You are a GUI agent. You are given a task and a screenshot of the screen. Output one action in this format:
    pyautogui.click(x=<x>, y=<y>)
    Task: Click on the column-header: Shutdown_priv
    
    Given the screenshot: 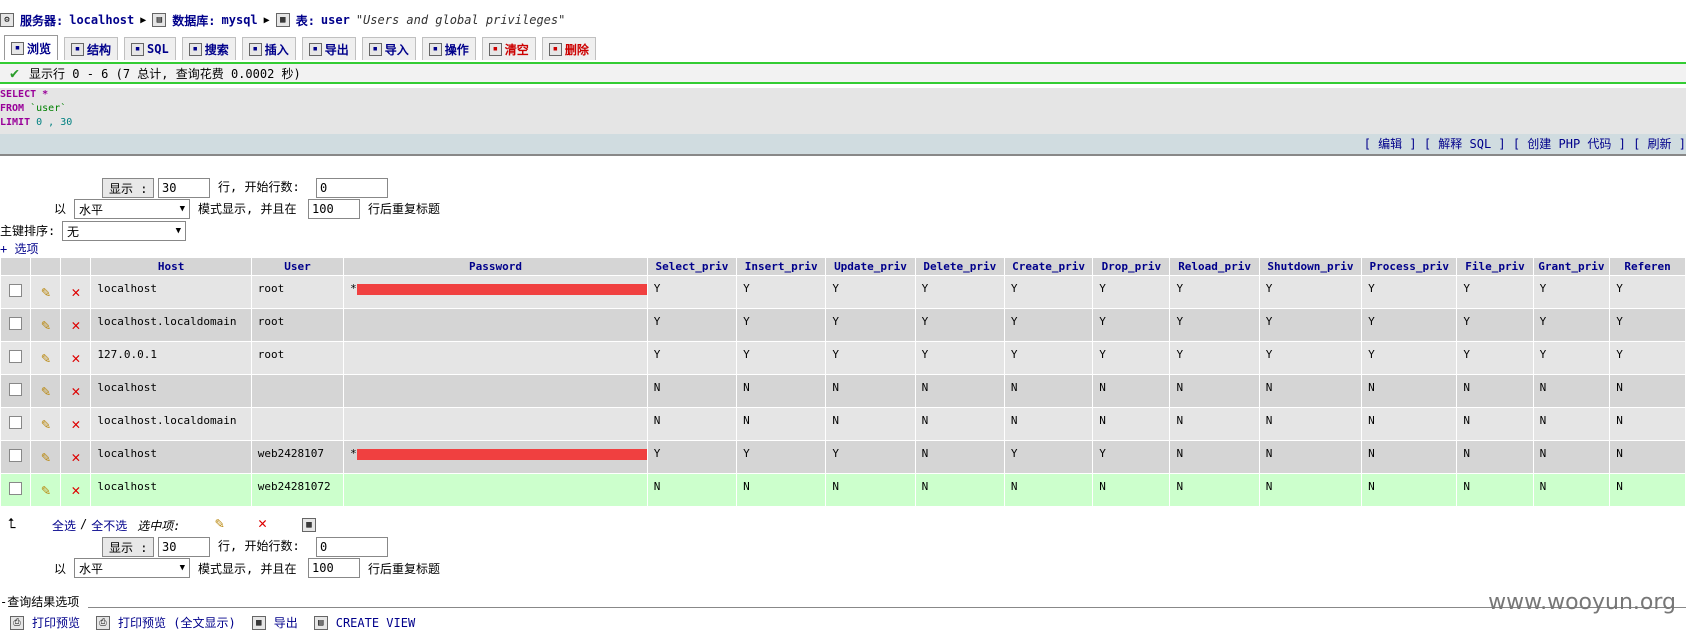 What is the action you would take?
    pyautogui.click(x=1310, y=266)
    